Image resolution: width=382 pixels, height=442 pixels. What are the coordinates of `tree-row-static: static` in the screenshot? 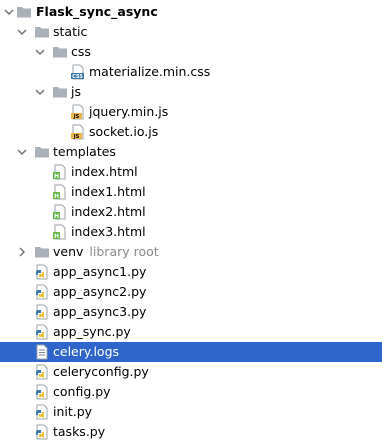 It's located at (191, 32).